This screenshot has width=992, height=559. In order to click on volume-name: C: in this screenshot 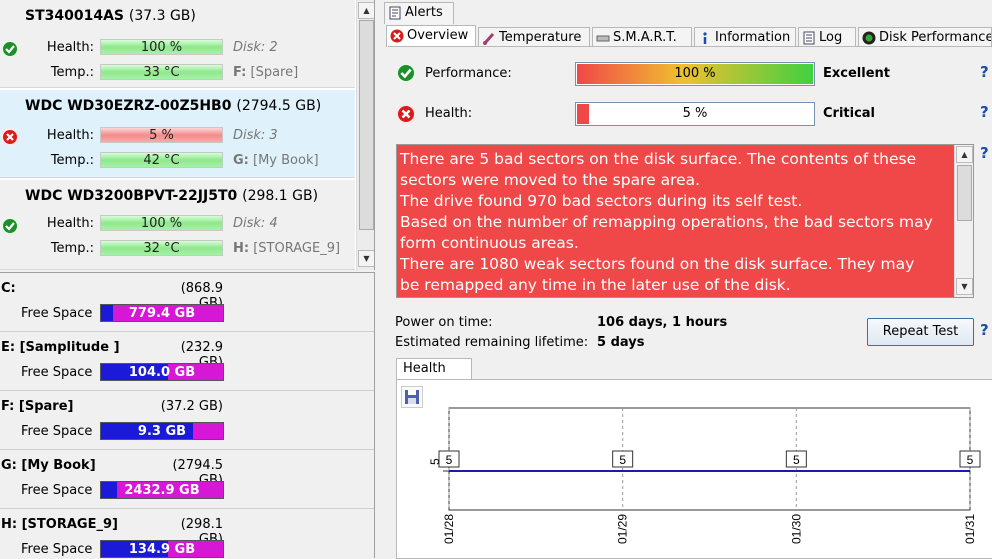, I will do `click(8, 288)`.